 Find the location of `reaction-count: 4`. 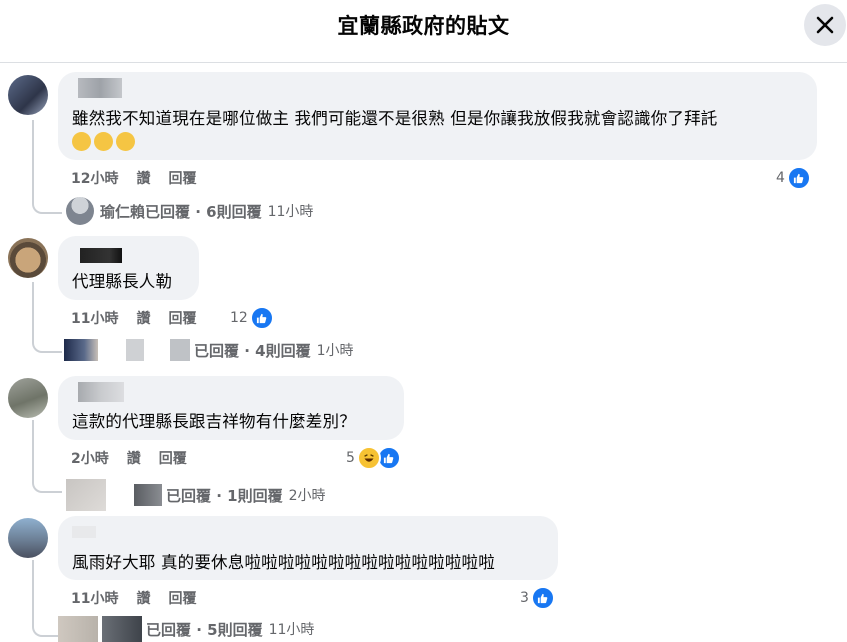

reaction-count: 4 is located at coordinates (793, 178).